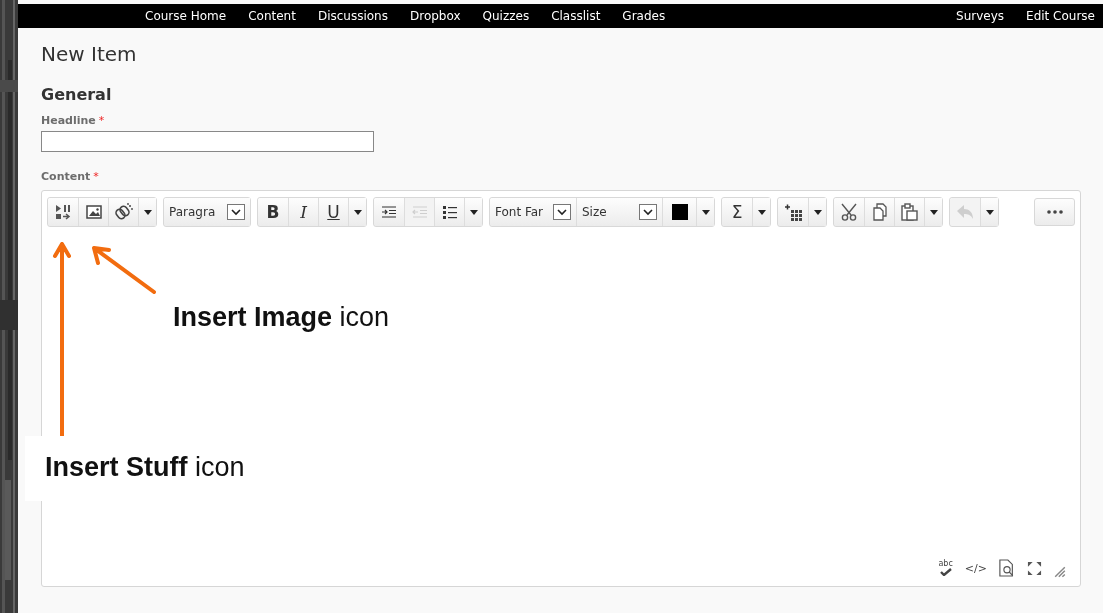 The height and width of the screenshot is (613, 1103). I want to click on media-icon, so click(63, 212).